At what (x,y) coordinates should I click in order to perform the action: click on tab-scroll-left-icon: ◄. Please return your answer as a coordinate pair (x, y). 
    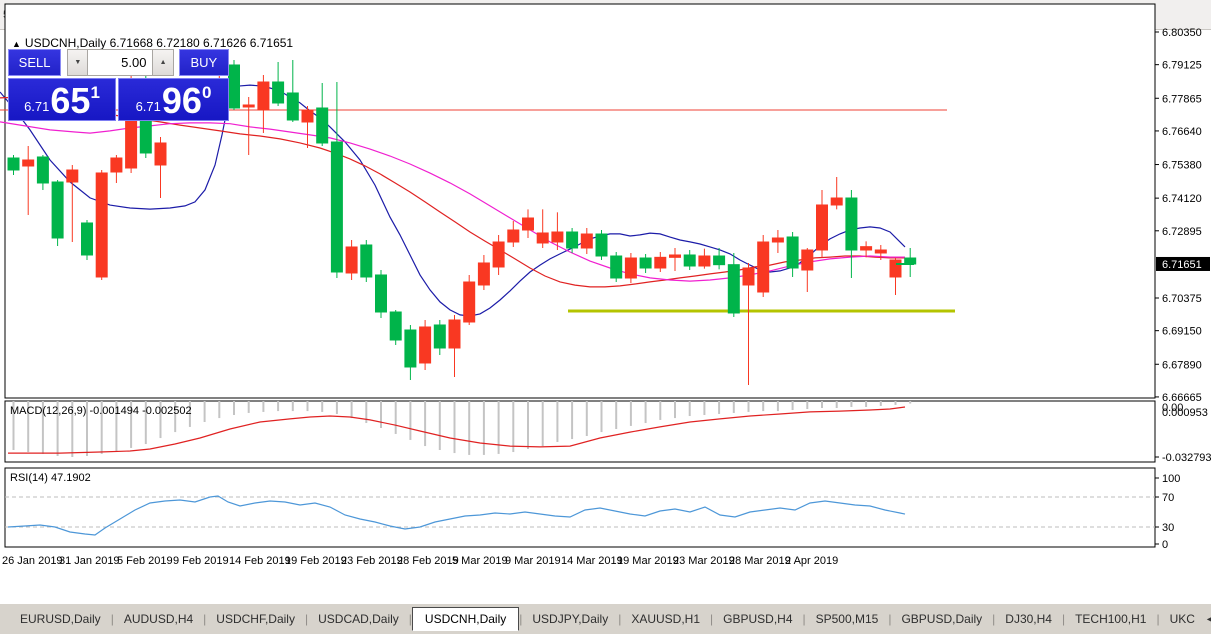
    Looking at the image, I should click on (1208, 619).